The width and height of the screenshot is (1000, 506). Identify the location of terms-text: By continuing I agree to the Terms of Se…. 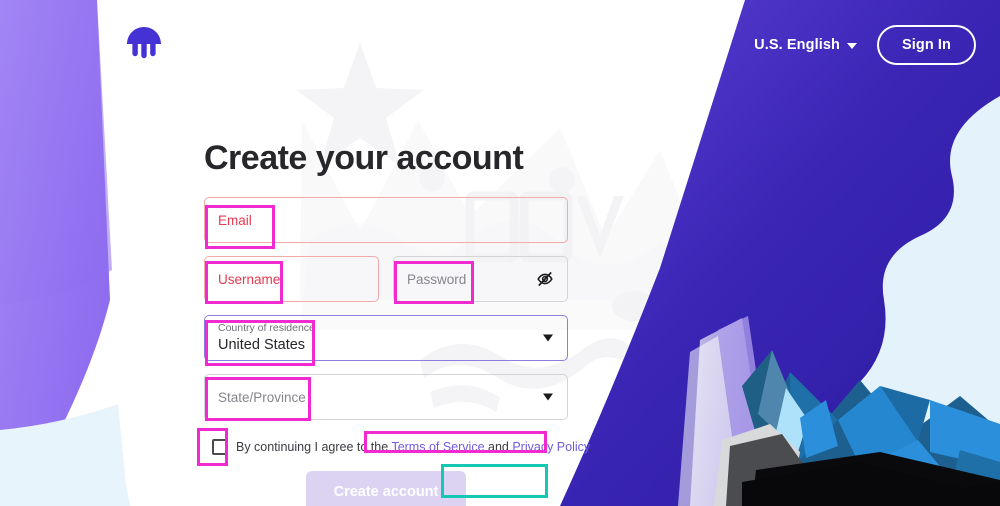
(414, 447).